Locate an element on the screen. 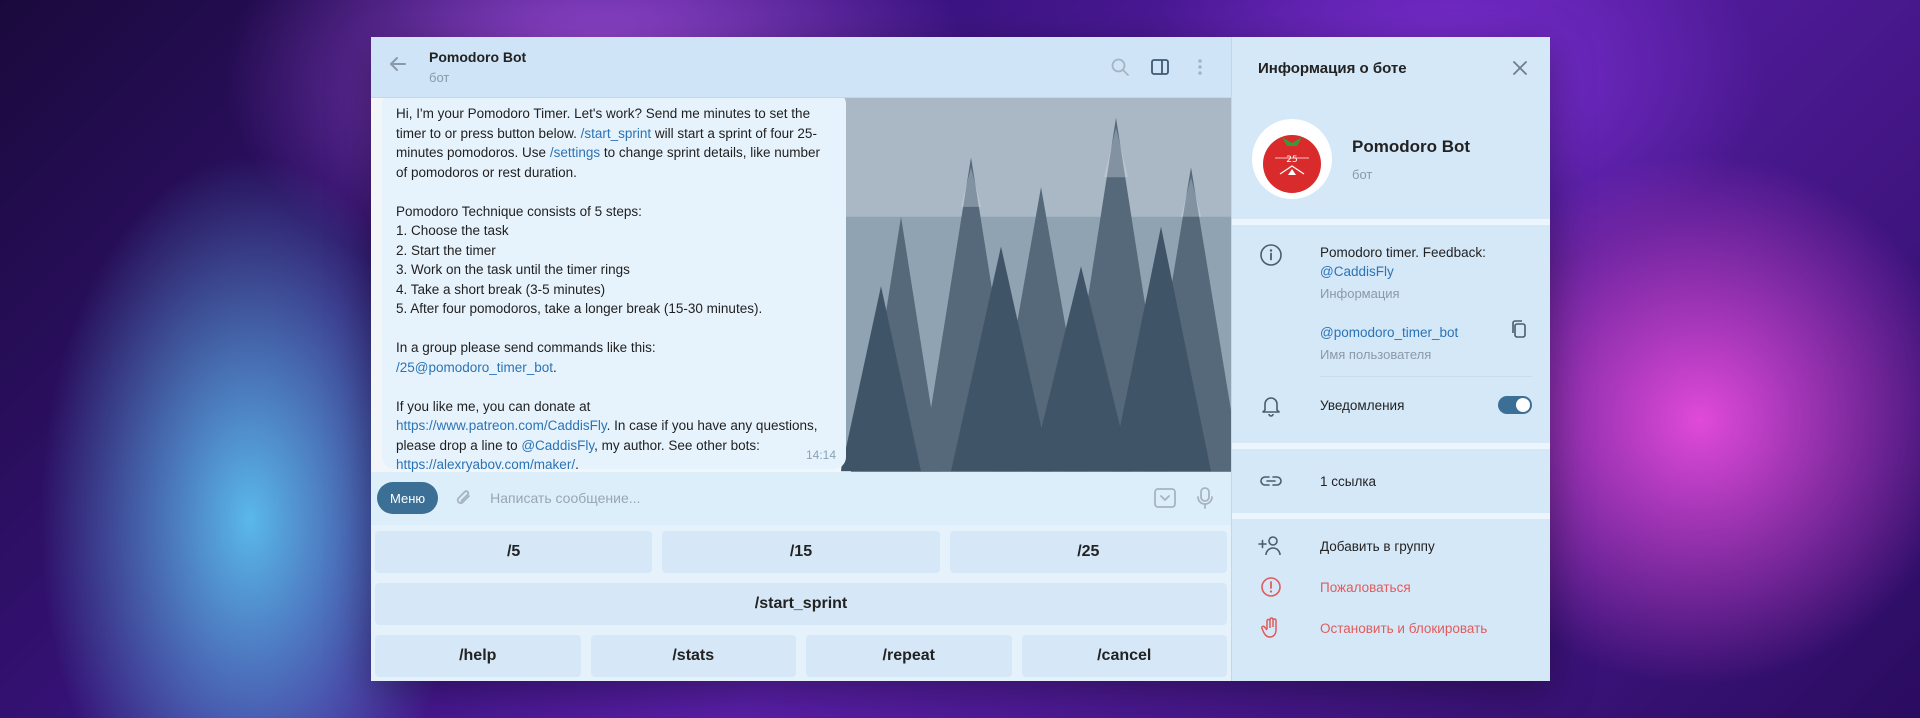 Image resolution: width=1920 pixels, height=718 pixels. patreon-link: https://www.patreon.com/CaddisFly is located at coordinates (501, 425).